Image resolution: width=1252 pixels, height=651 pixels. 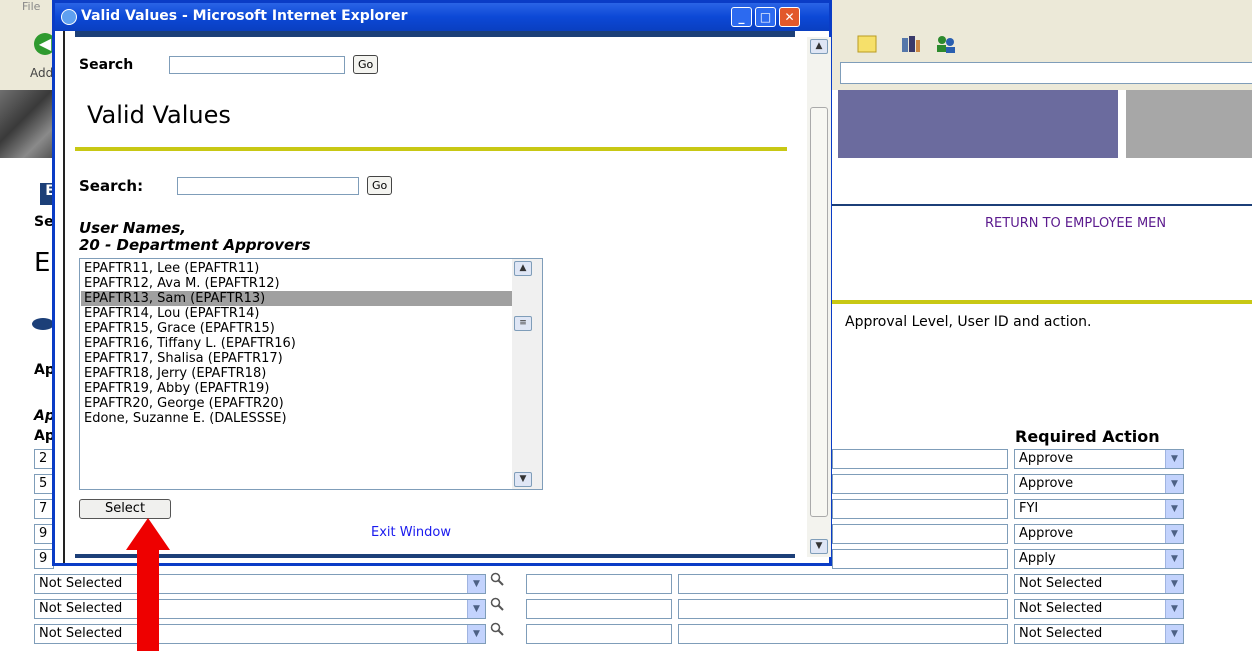 What do you see at coordinates (44, 459) in the screenshot?
I see `approval-level-select: 2` at bounding box center [44, 459].